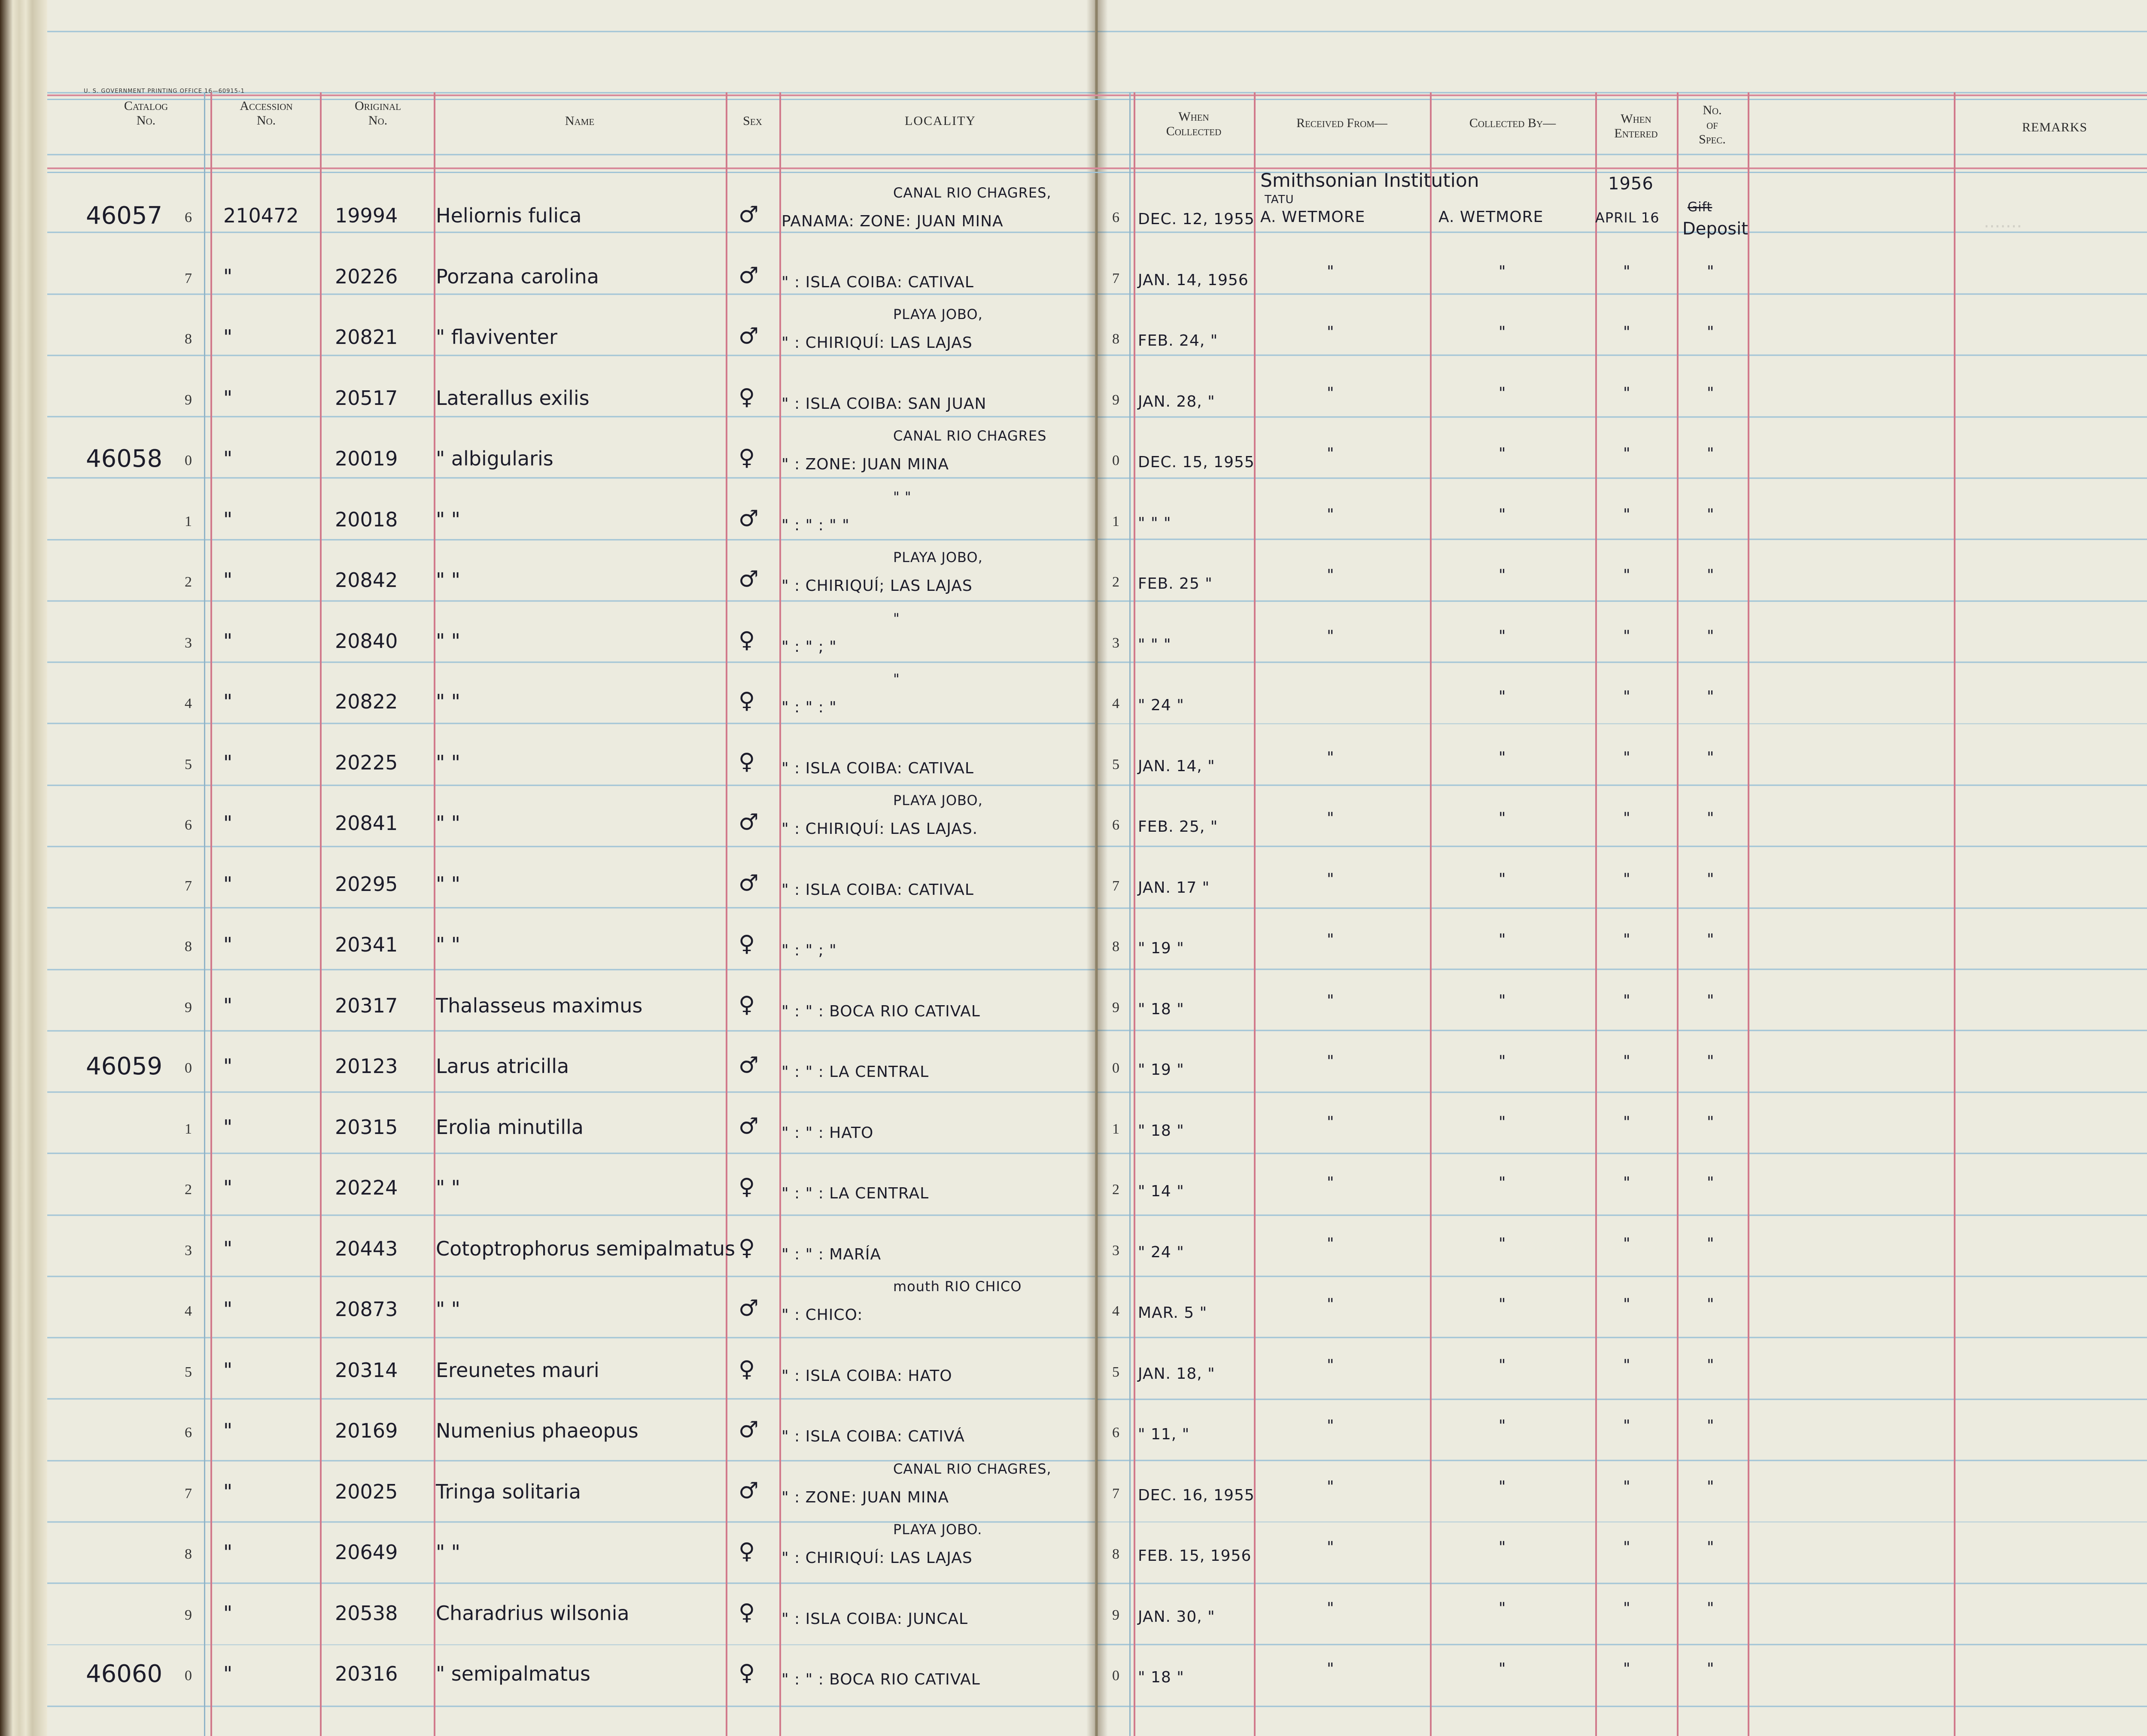 The width and height of the screenshot is (2147, 1736). I want to click on species-name: Tringa solitaria, so click(509, 1491).